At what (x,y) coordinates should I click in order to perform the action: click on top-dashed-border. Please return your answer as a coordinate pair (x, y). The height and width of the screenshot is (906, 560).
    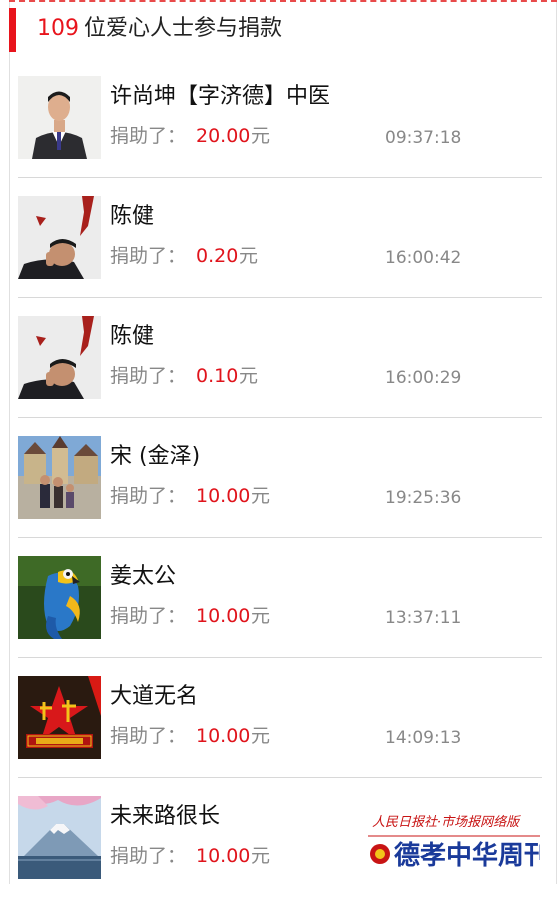
    Looking at the image, I should click on (283, 1).